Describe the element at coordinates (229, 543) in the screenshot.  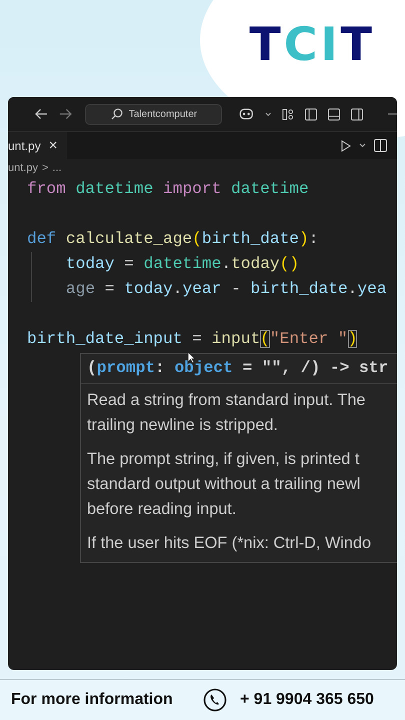
I see `doc-text: If the user hits EOF (*nix: Ctrl-D, Windo` at that location.